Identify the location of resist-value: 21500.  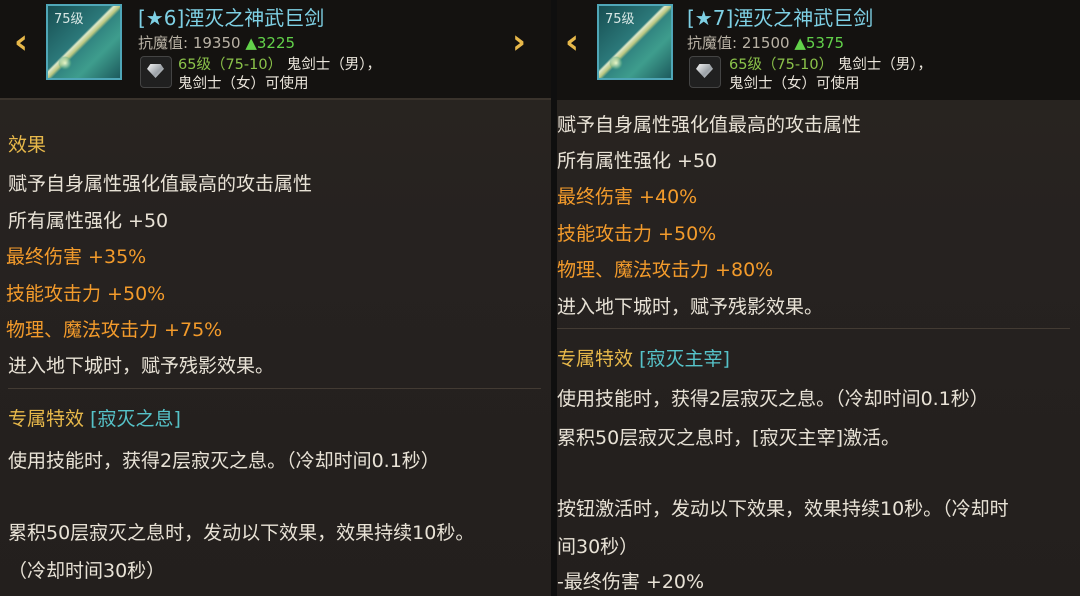
(765, 43).